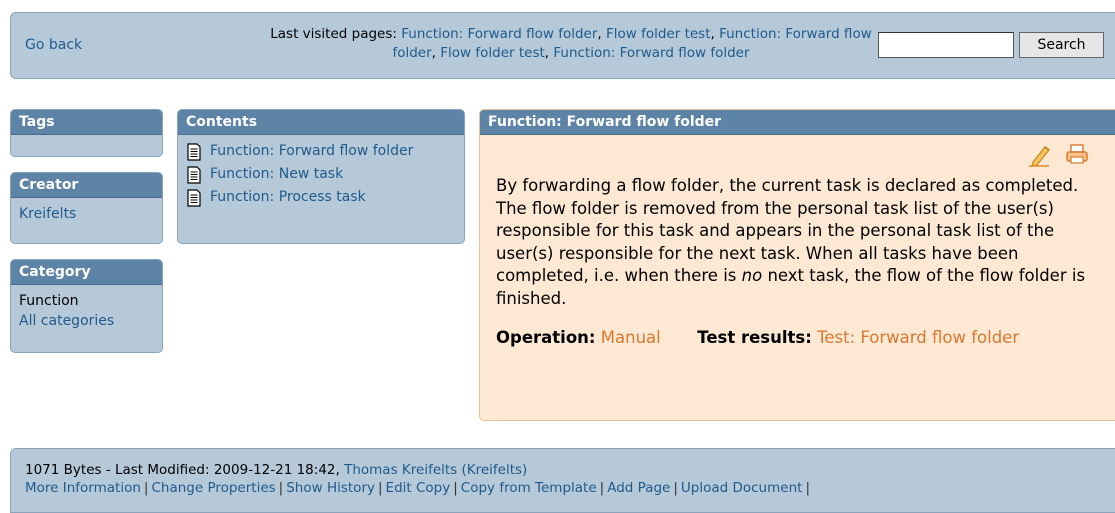 The image size is (1115, 513). What do you see at coordinates (631, 337) in the screenshot?
I see `operation-link: Manual` at bounding box center [631, 337].